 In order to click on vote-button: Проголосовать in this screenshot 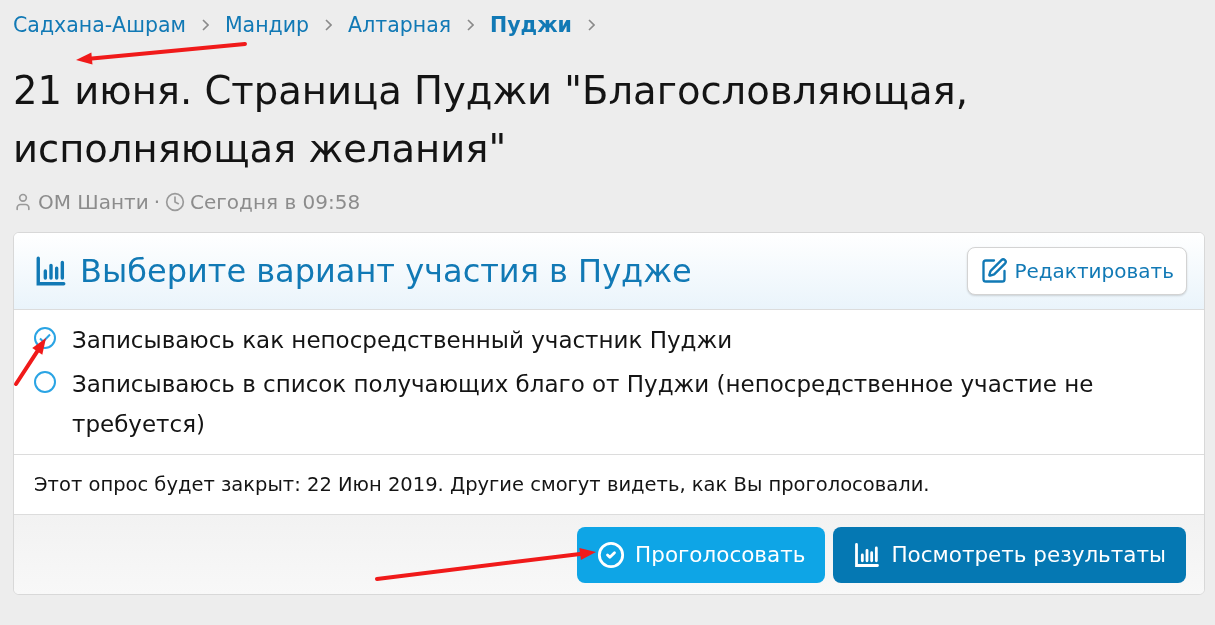, I will do `click(701, 554)`.